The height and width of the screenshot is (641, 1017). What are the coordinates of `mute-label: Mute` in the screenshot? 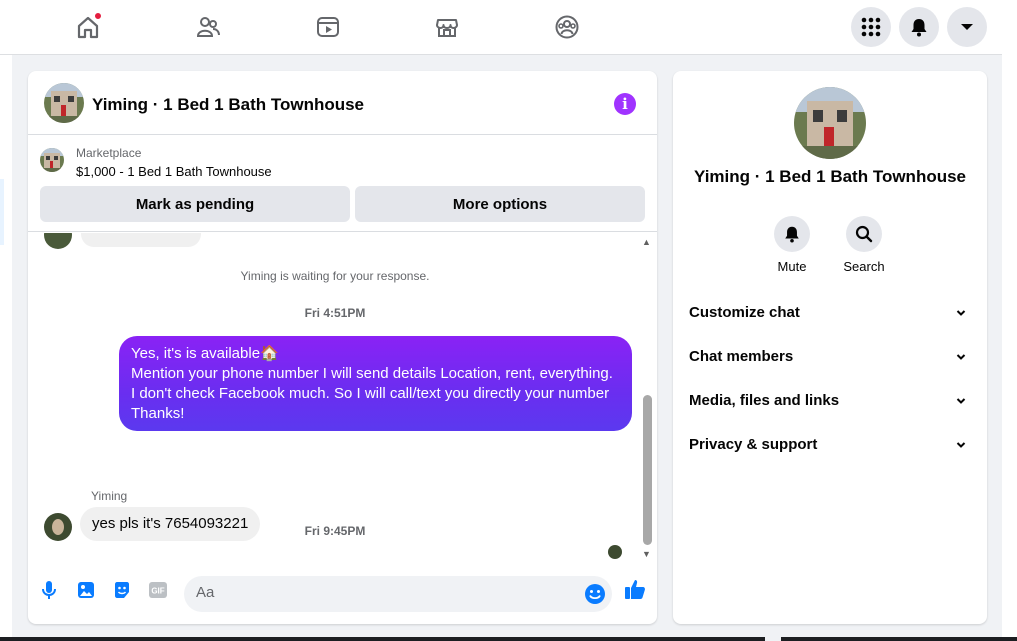 It's located at (792, 266).